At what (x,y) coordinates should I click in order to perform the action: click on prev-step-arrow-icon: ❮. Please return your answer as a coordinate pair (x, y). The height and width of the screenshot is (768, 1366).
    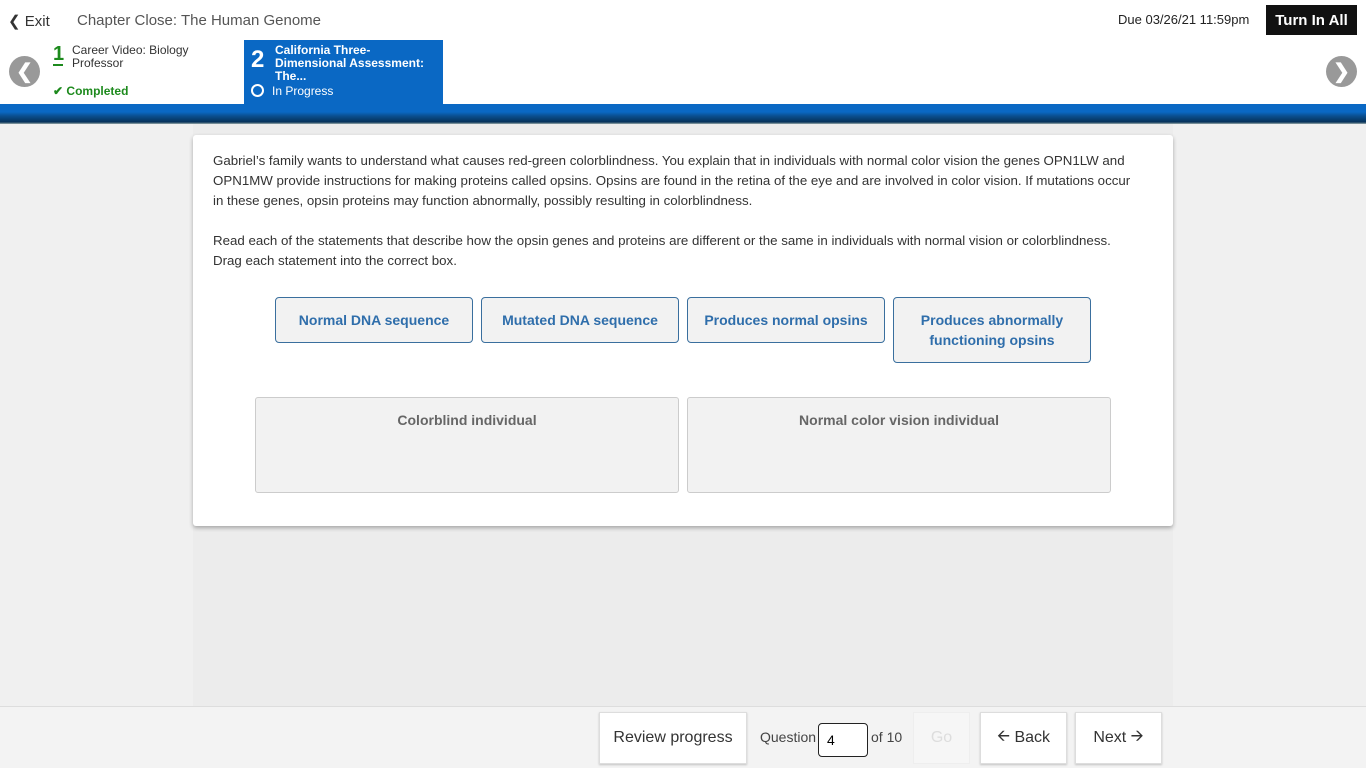
    Looking at the image, I should click on (24, 71).